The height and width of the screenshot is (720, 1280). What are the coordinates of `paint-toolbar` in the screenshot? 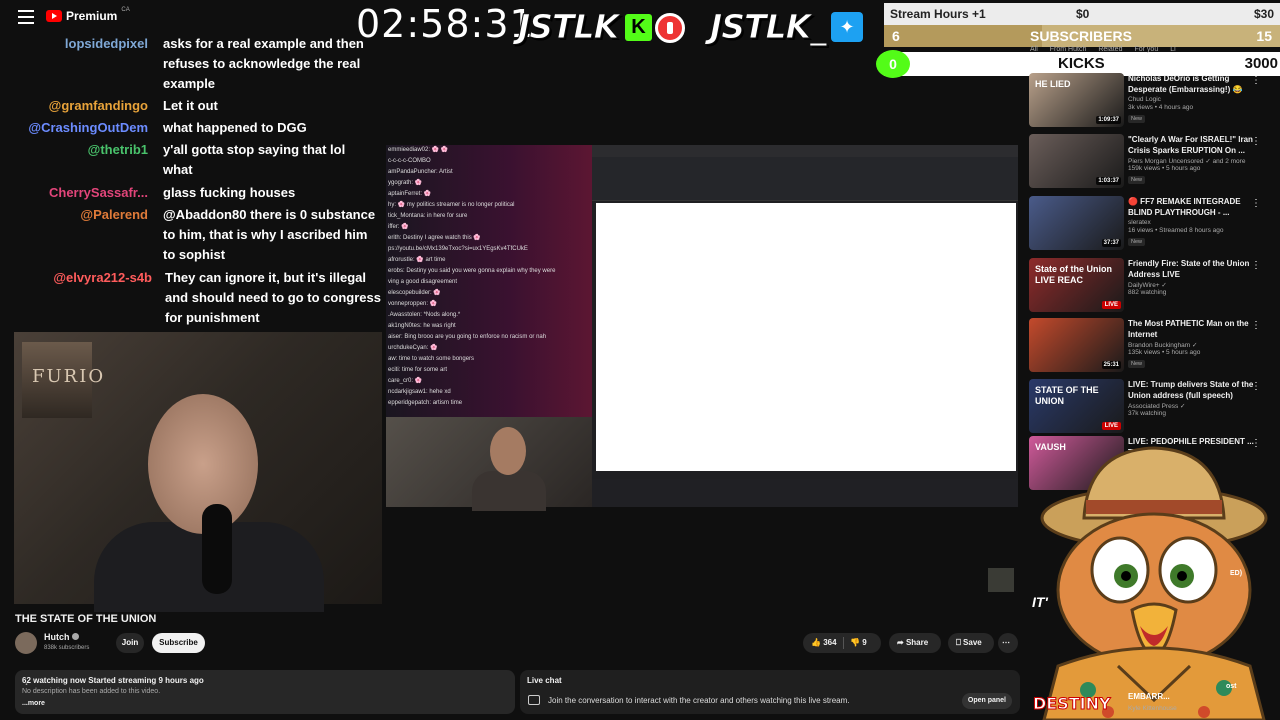 It's located at (805, 179).